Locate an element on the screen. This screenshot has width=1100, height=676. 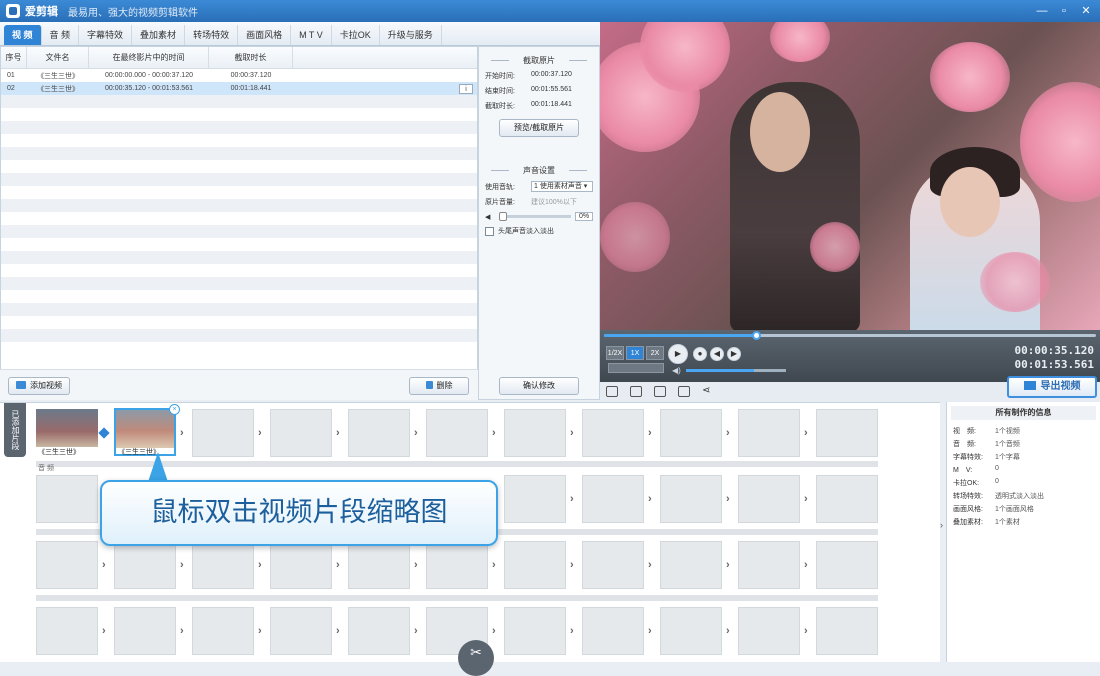
app-logo-icon is located at coordinates (13, 11).